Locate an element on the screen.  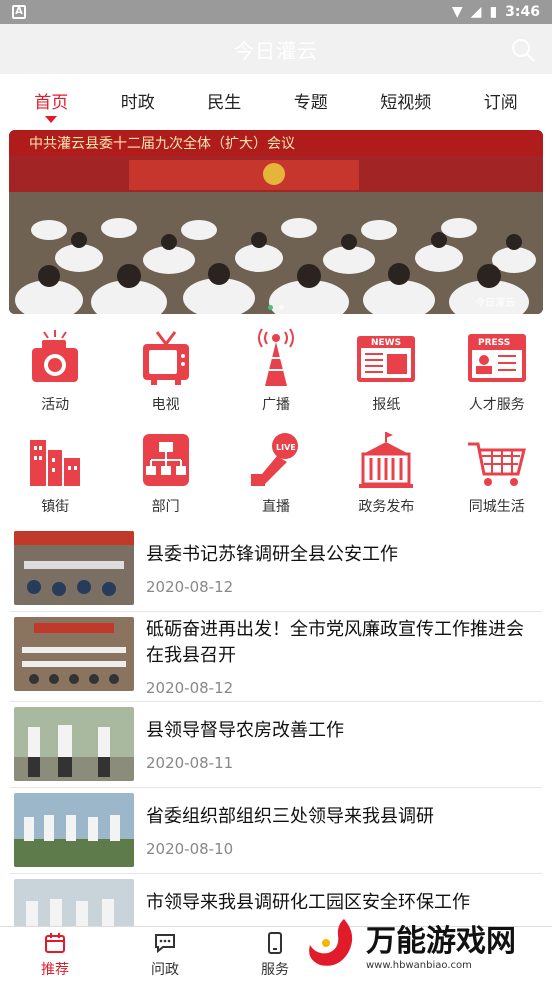
carousel-indicator is located at coordinates (276, 307).